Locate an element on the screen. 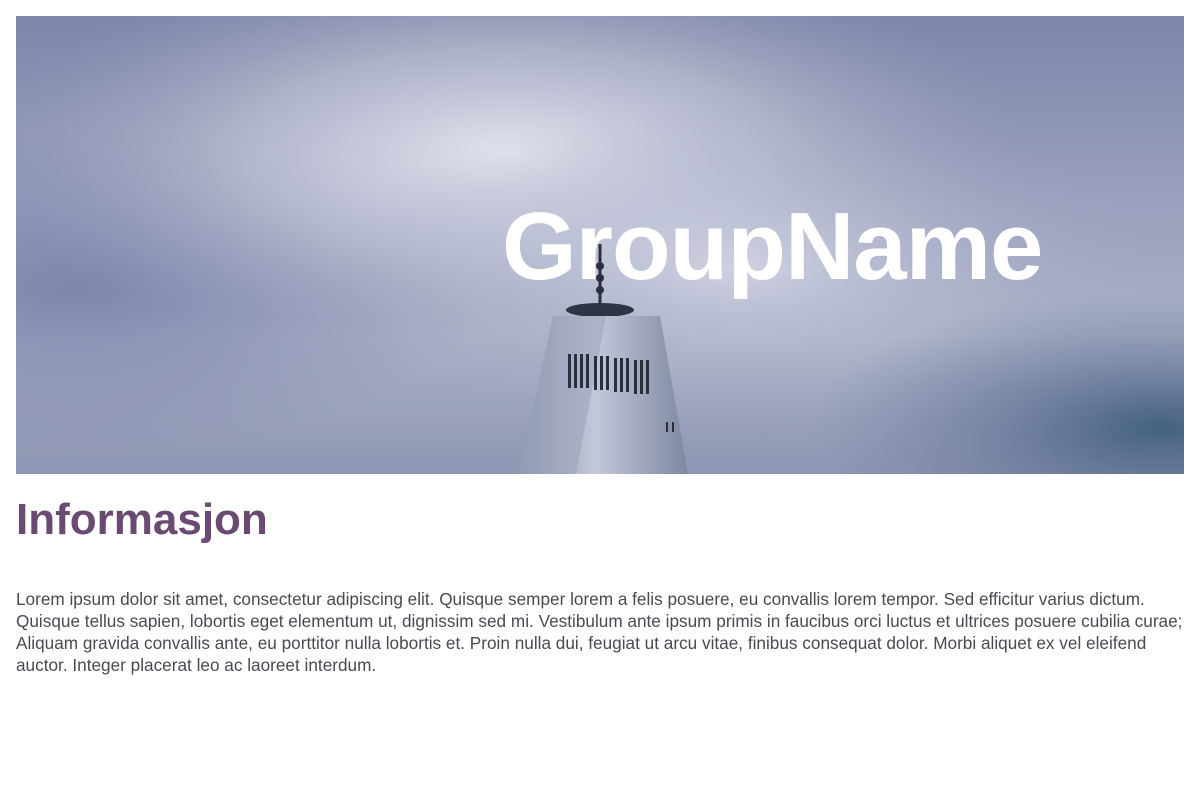 The height and width of the screenshot is (800, 1200). section-heading: Informasjon is located at coordinates (142, 519).